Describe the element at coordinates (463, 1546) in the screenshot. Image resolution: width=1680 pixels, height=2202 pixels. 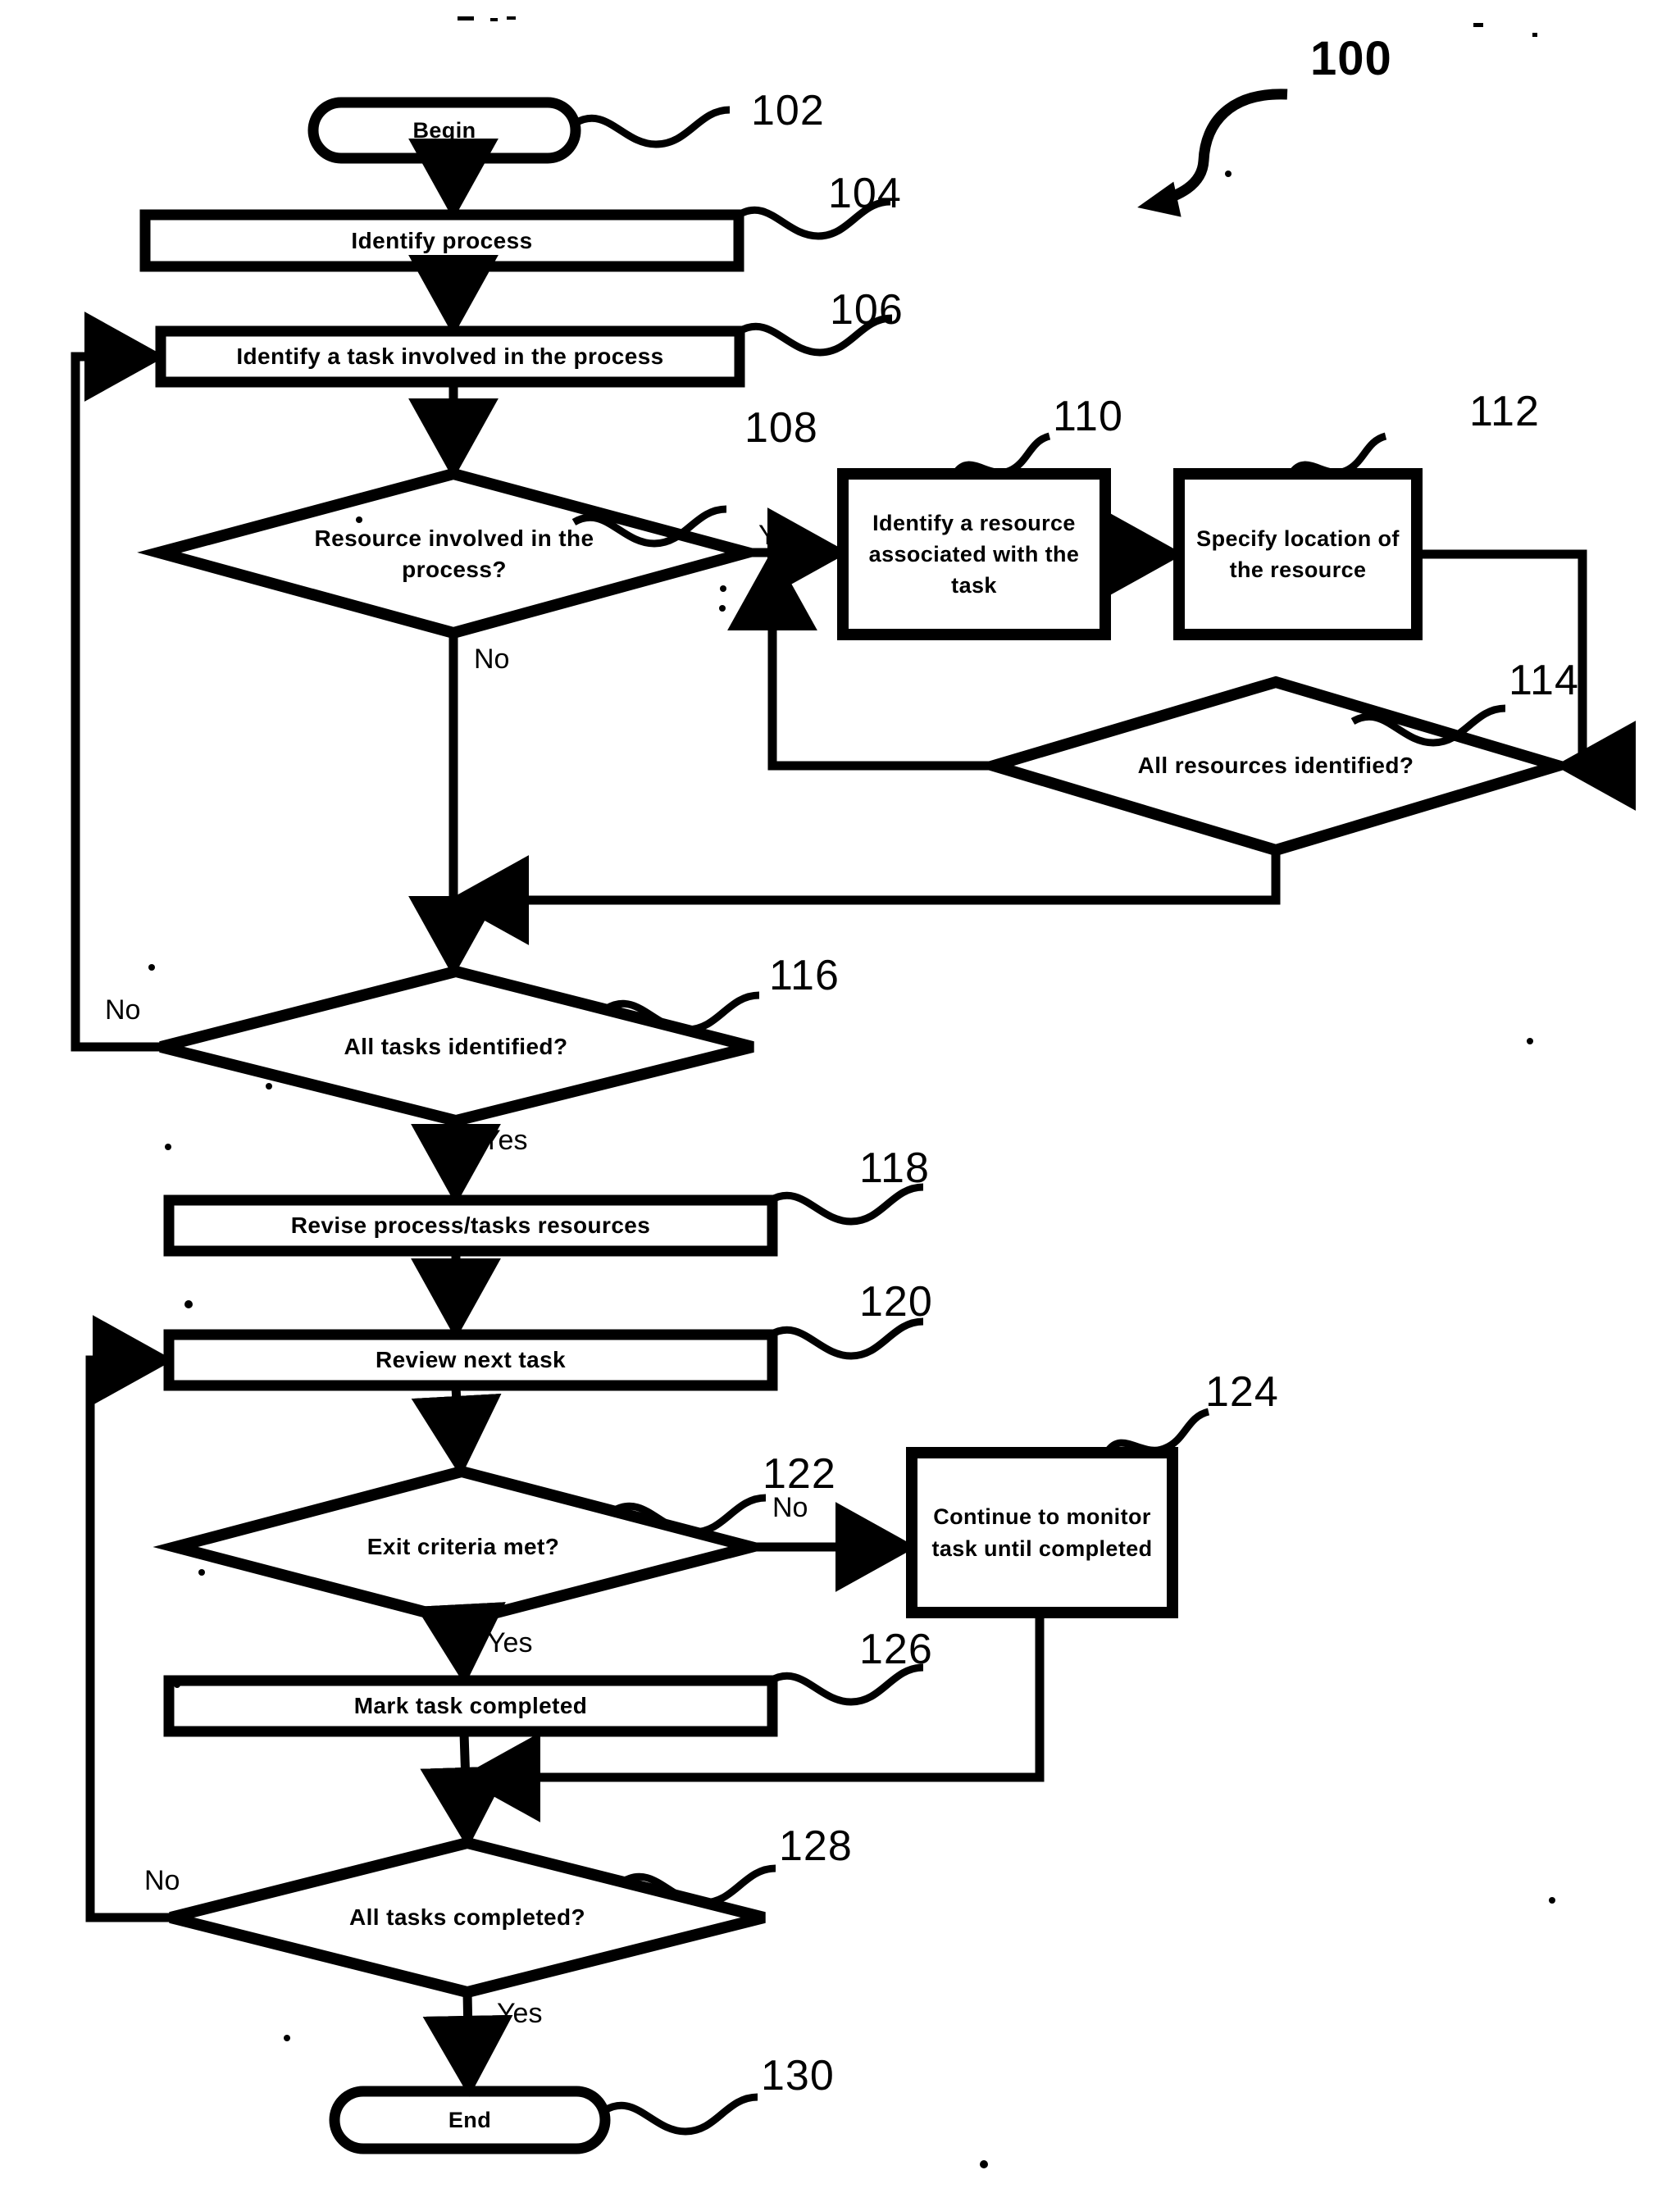
I see `shape-exit-criteria-decision` at that location.